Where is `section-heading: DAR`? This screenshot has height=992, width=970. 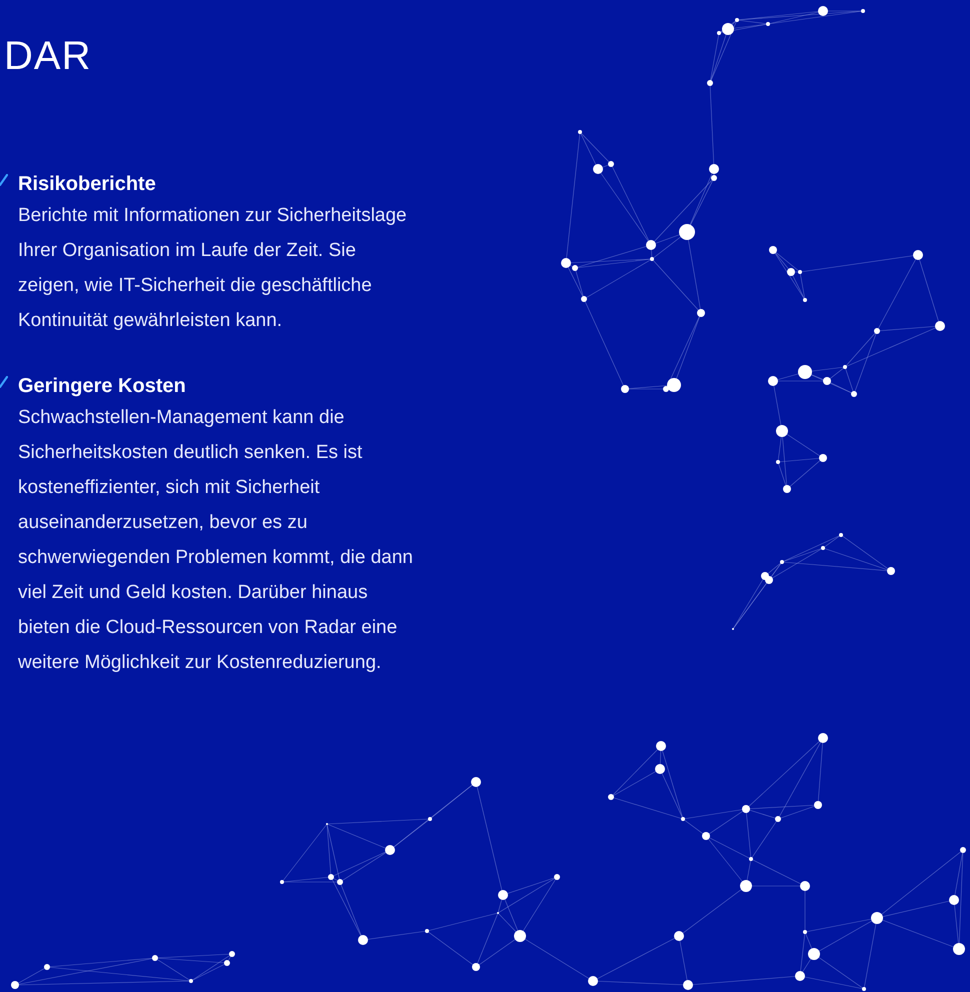 section-heading: DAR is located at coordinates (48, 56).